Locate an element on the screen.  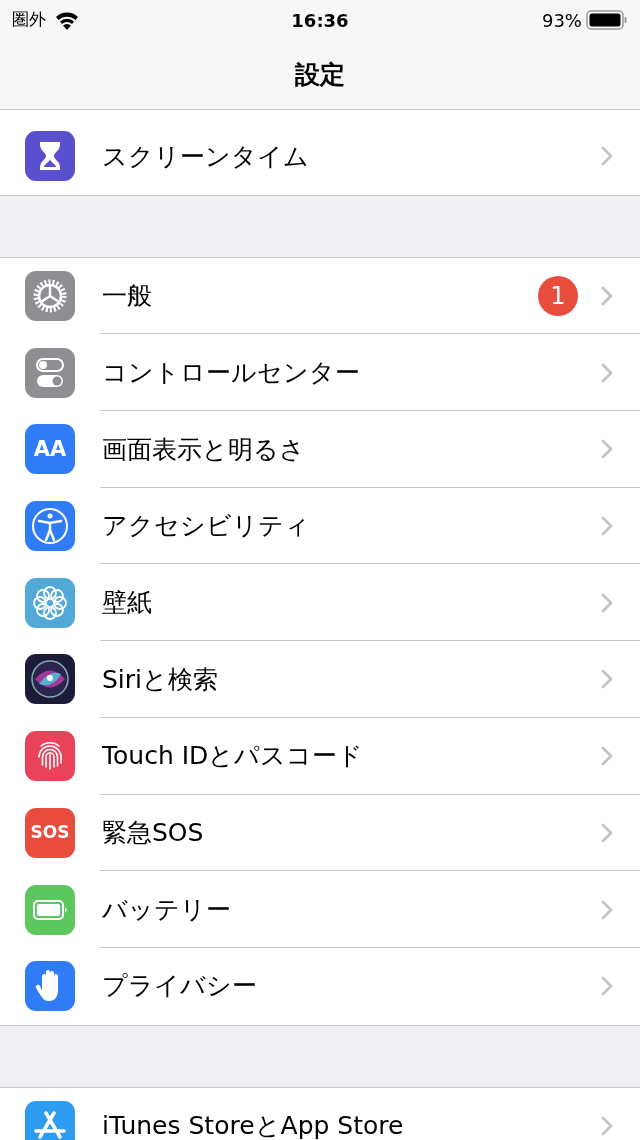
carrier-text: 圏外 is located at coordinates (29, 20).